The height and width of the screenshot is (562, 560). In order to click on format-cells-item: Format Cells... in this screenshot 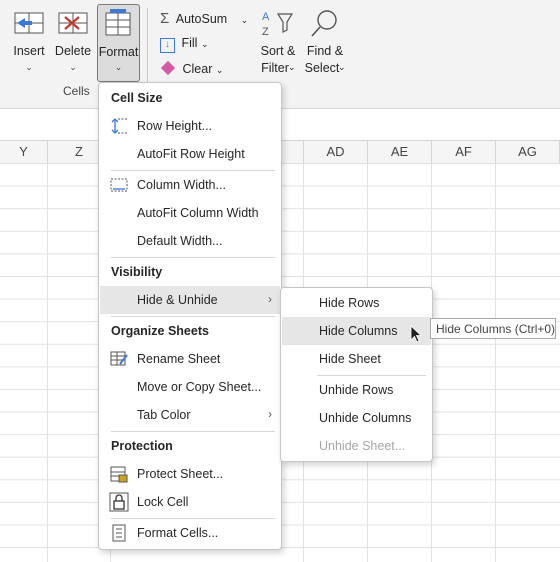, I will do `click(190, 533)`.